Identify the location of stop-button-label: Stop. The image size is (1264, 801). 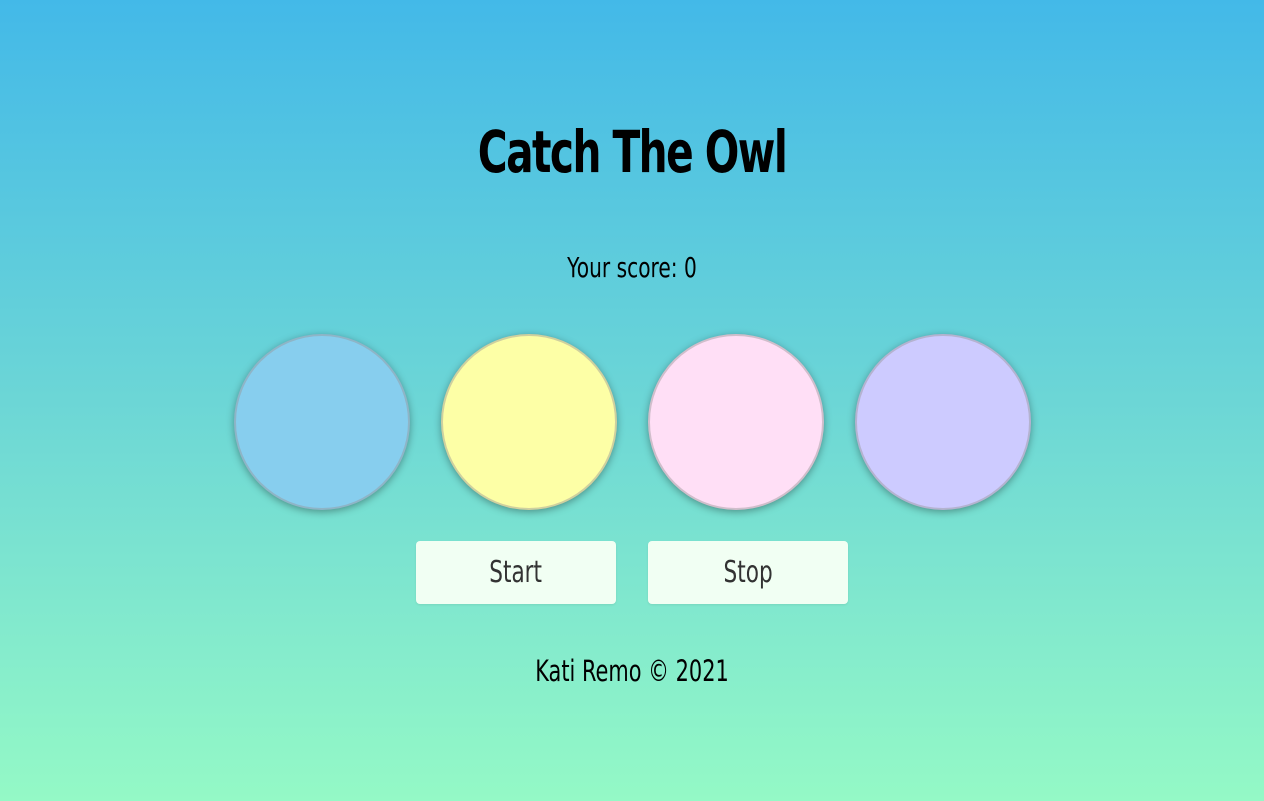
(748, 572).